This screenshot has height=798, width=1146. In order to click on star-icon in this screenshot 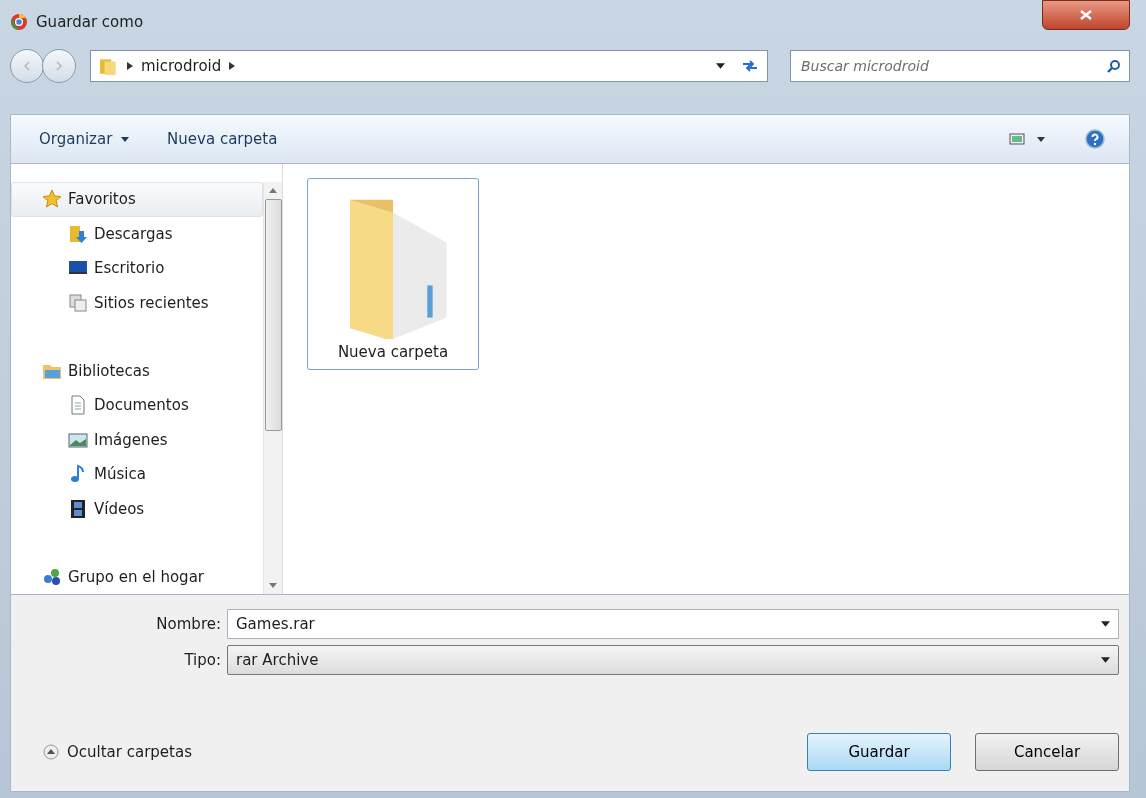, I will do `click(52, 199)`.